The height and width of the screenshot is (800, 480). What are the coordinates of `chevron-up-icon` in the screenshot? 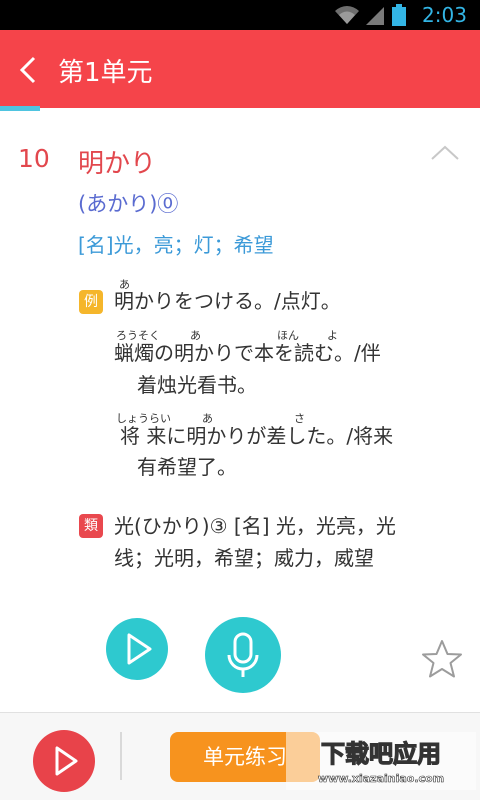 It's located at (445, 153).